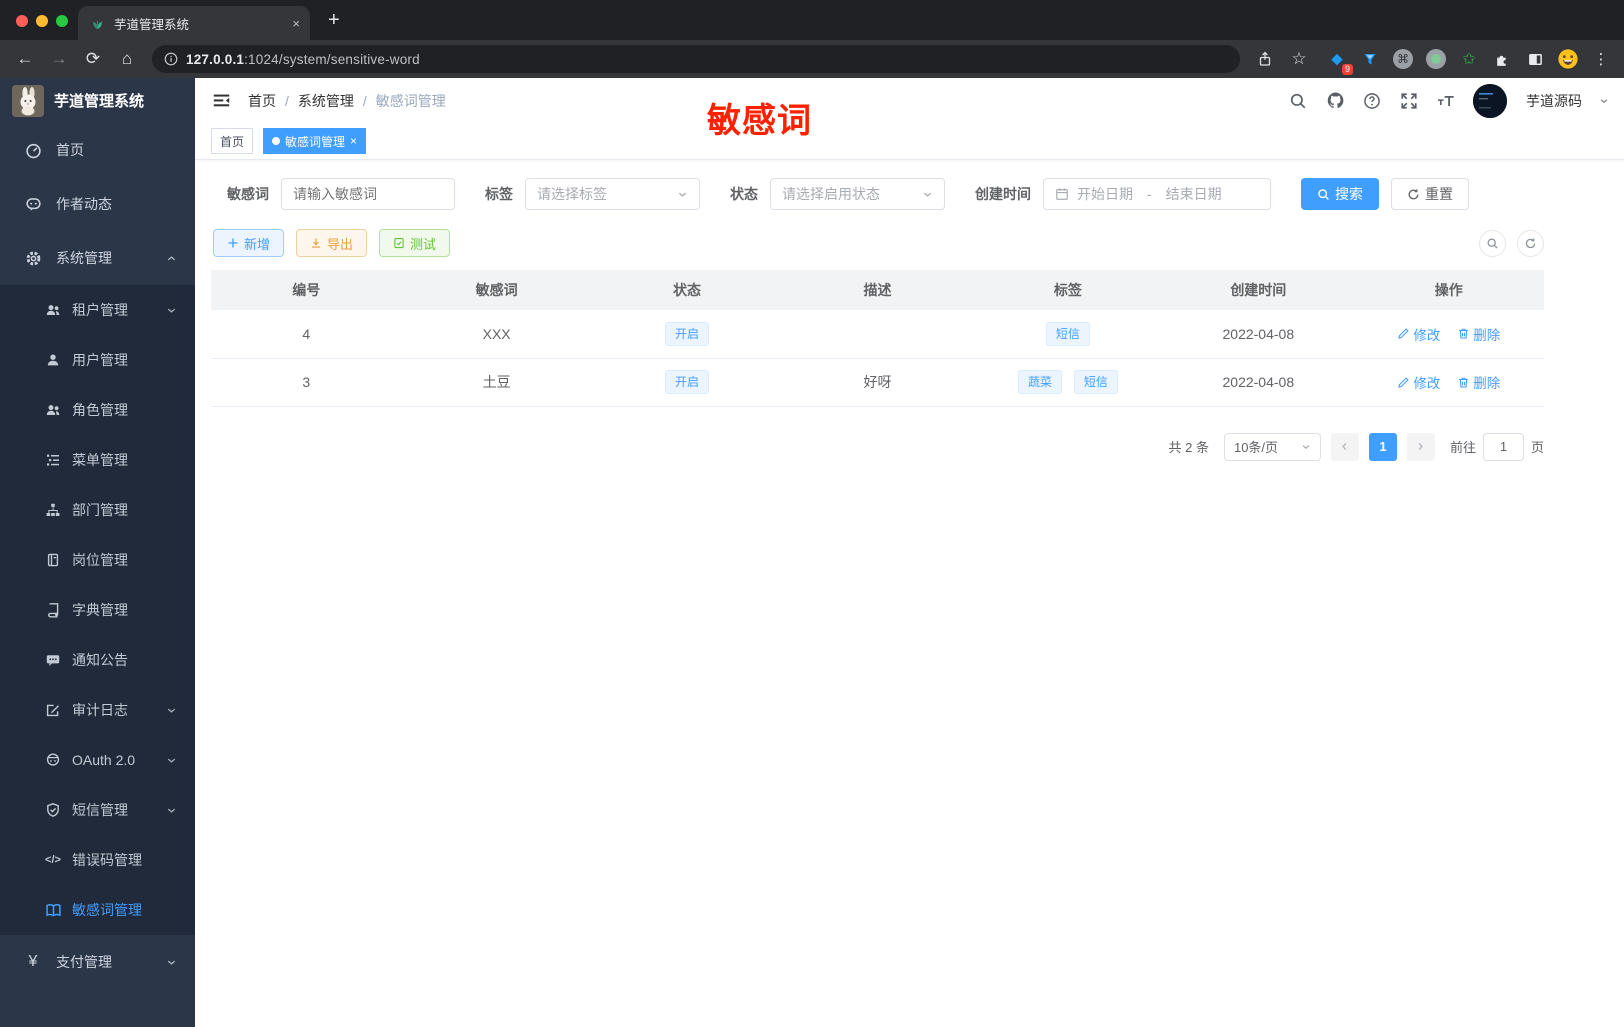  I want to click on ext-diamond-icon: ◆ 9, so click(1338, 60).